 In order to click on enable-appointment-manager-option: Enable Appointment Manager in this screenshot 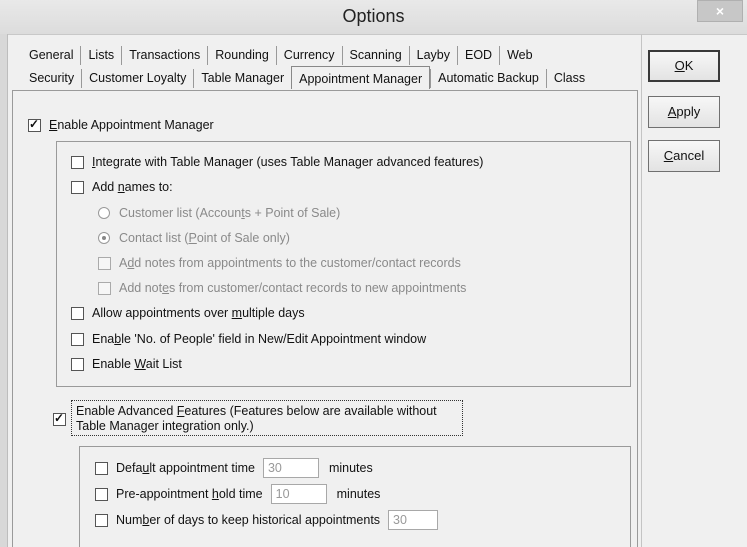, I will do `click(121, 125)`.